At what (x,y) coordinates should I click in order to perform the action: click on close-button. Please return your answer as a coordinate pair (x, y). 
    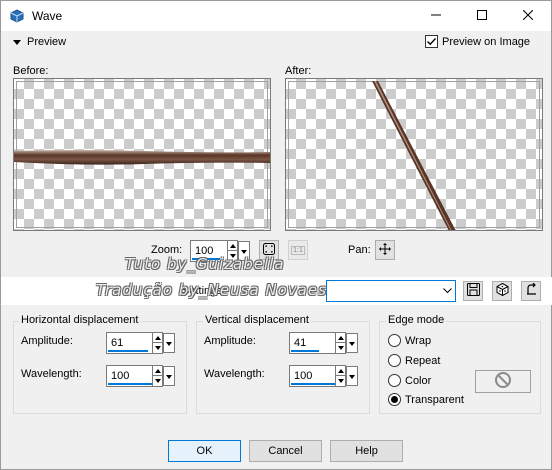
    Looking at the image, I should click on (528, 16).